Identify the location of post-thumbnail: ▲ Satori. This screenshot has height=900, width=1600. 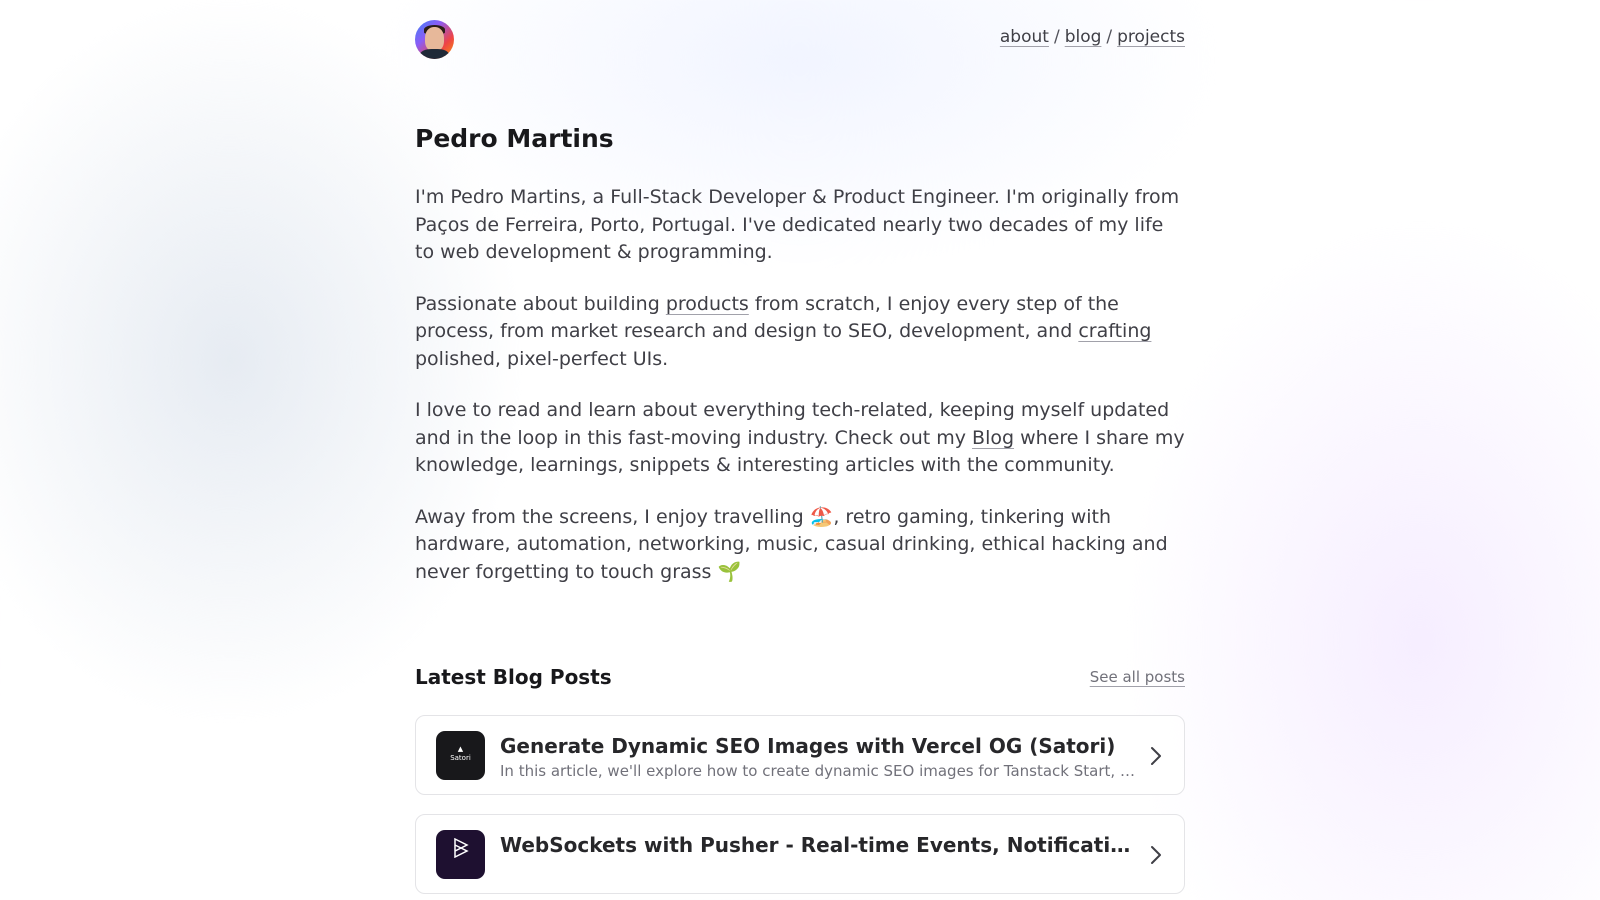
(460, 755).